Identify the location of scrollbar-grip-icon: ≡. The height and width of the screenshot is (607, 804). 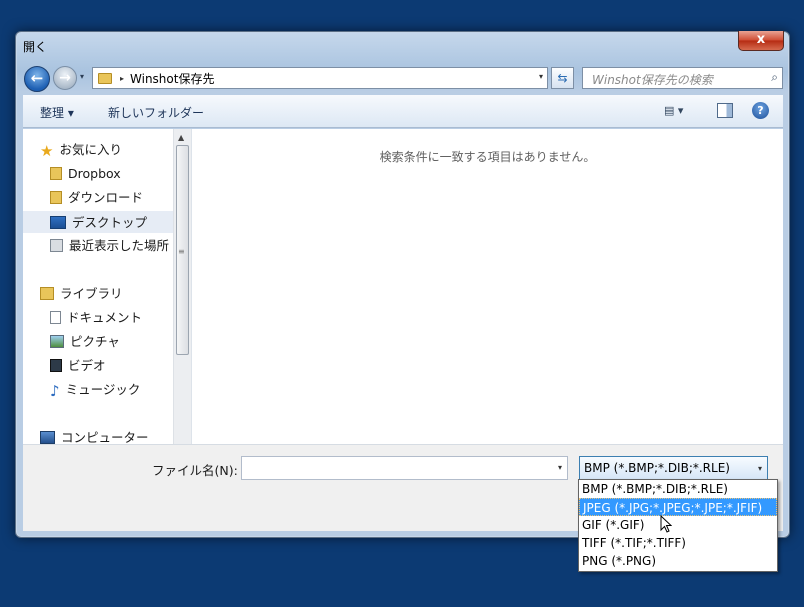
(181, 251).